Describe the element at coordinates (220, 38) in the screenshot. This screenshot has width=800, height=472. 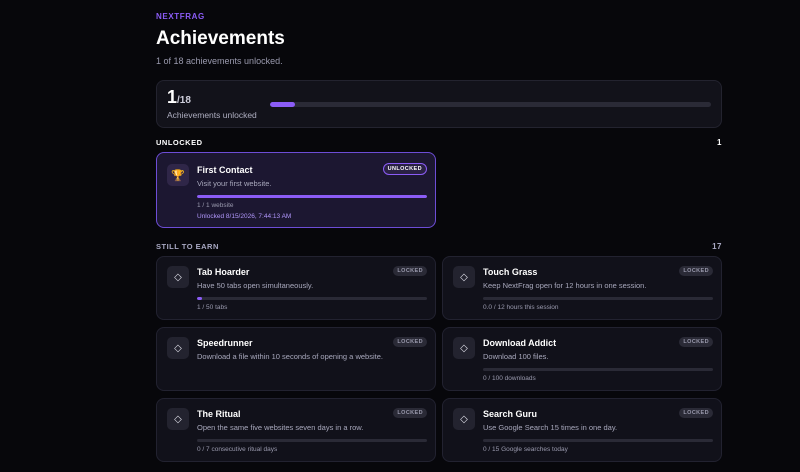
I see `page-title: Achievements` at that location.